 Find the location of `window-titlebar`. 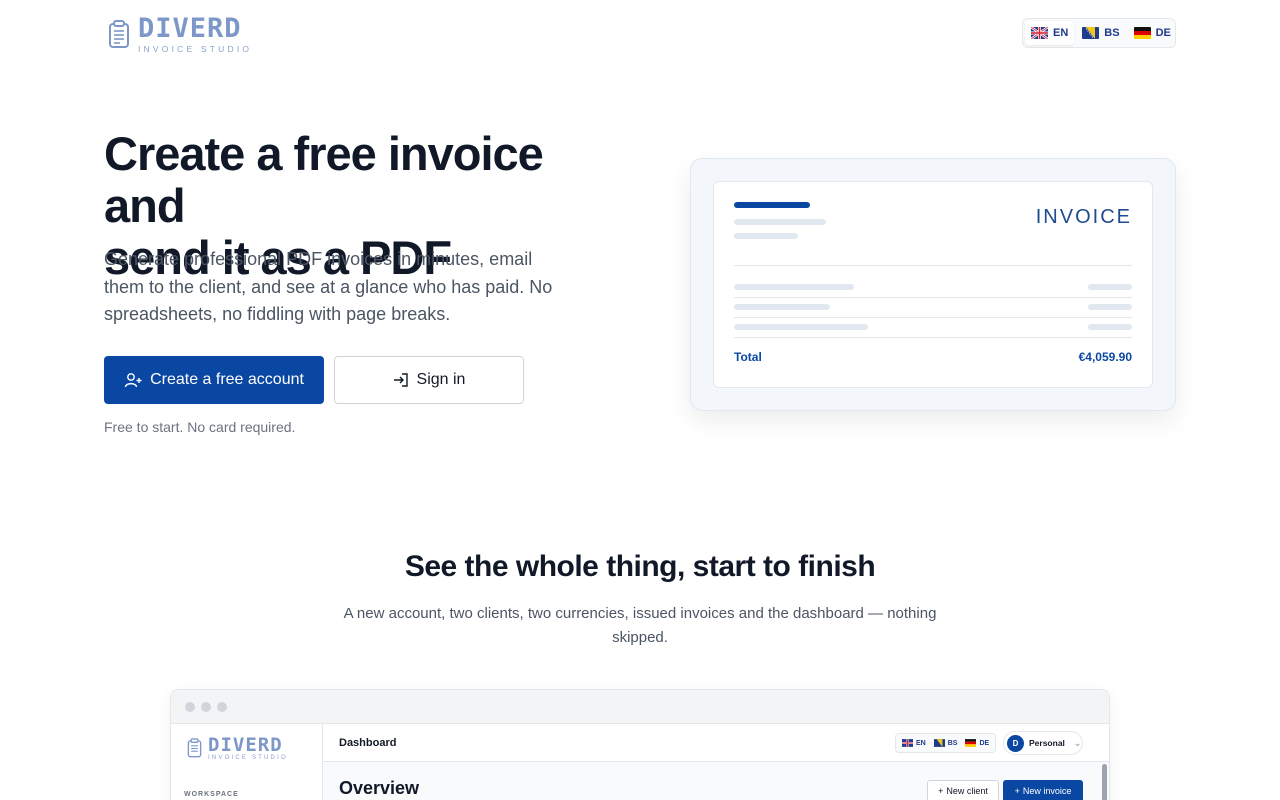

window-titlebar is located at coordinates (640, 707).